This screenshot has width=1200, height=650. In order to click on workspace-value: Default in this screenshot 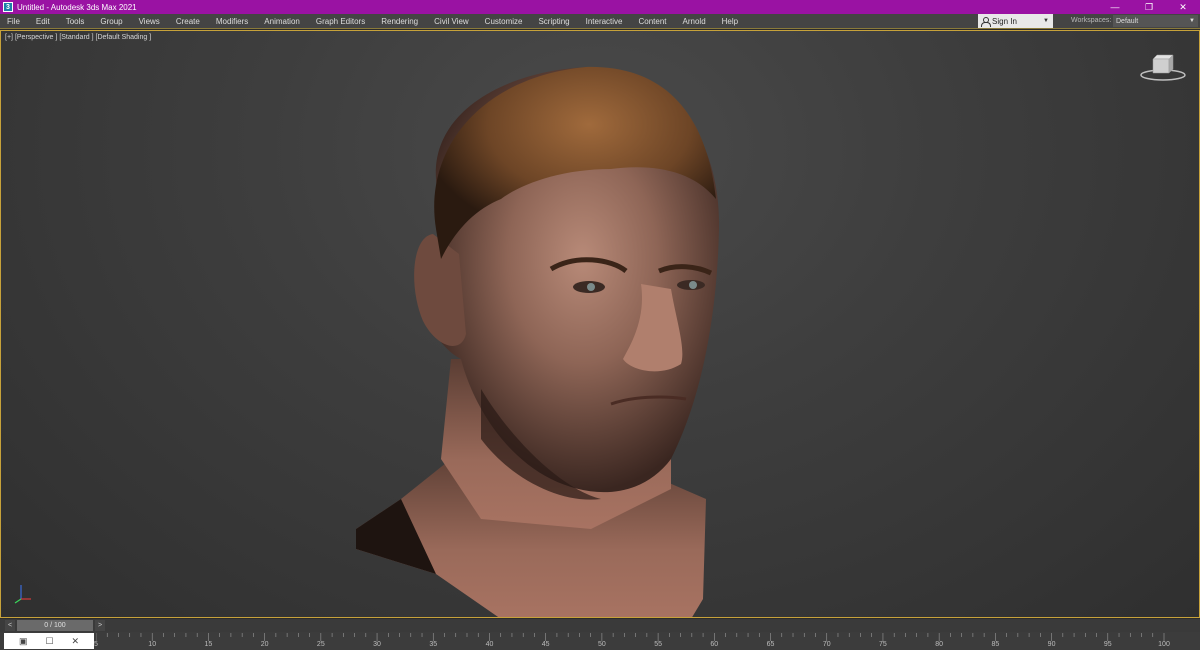, I will do `click(1127, 21)`.